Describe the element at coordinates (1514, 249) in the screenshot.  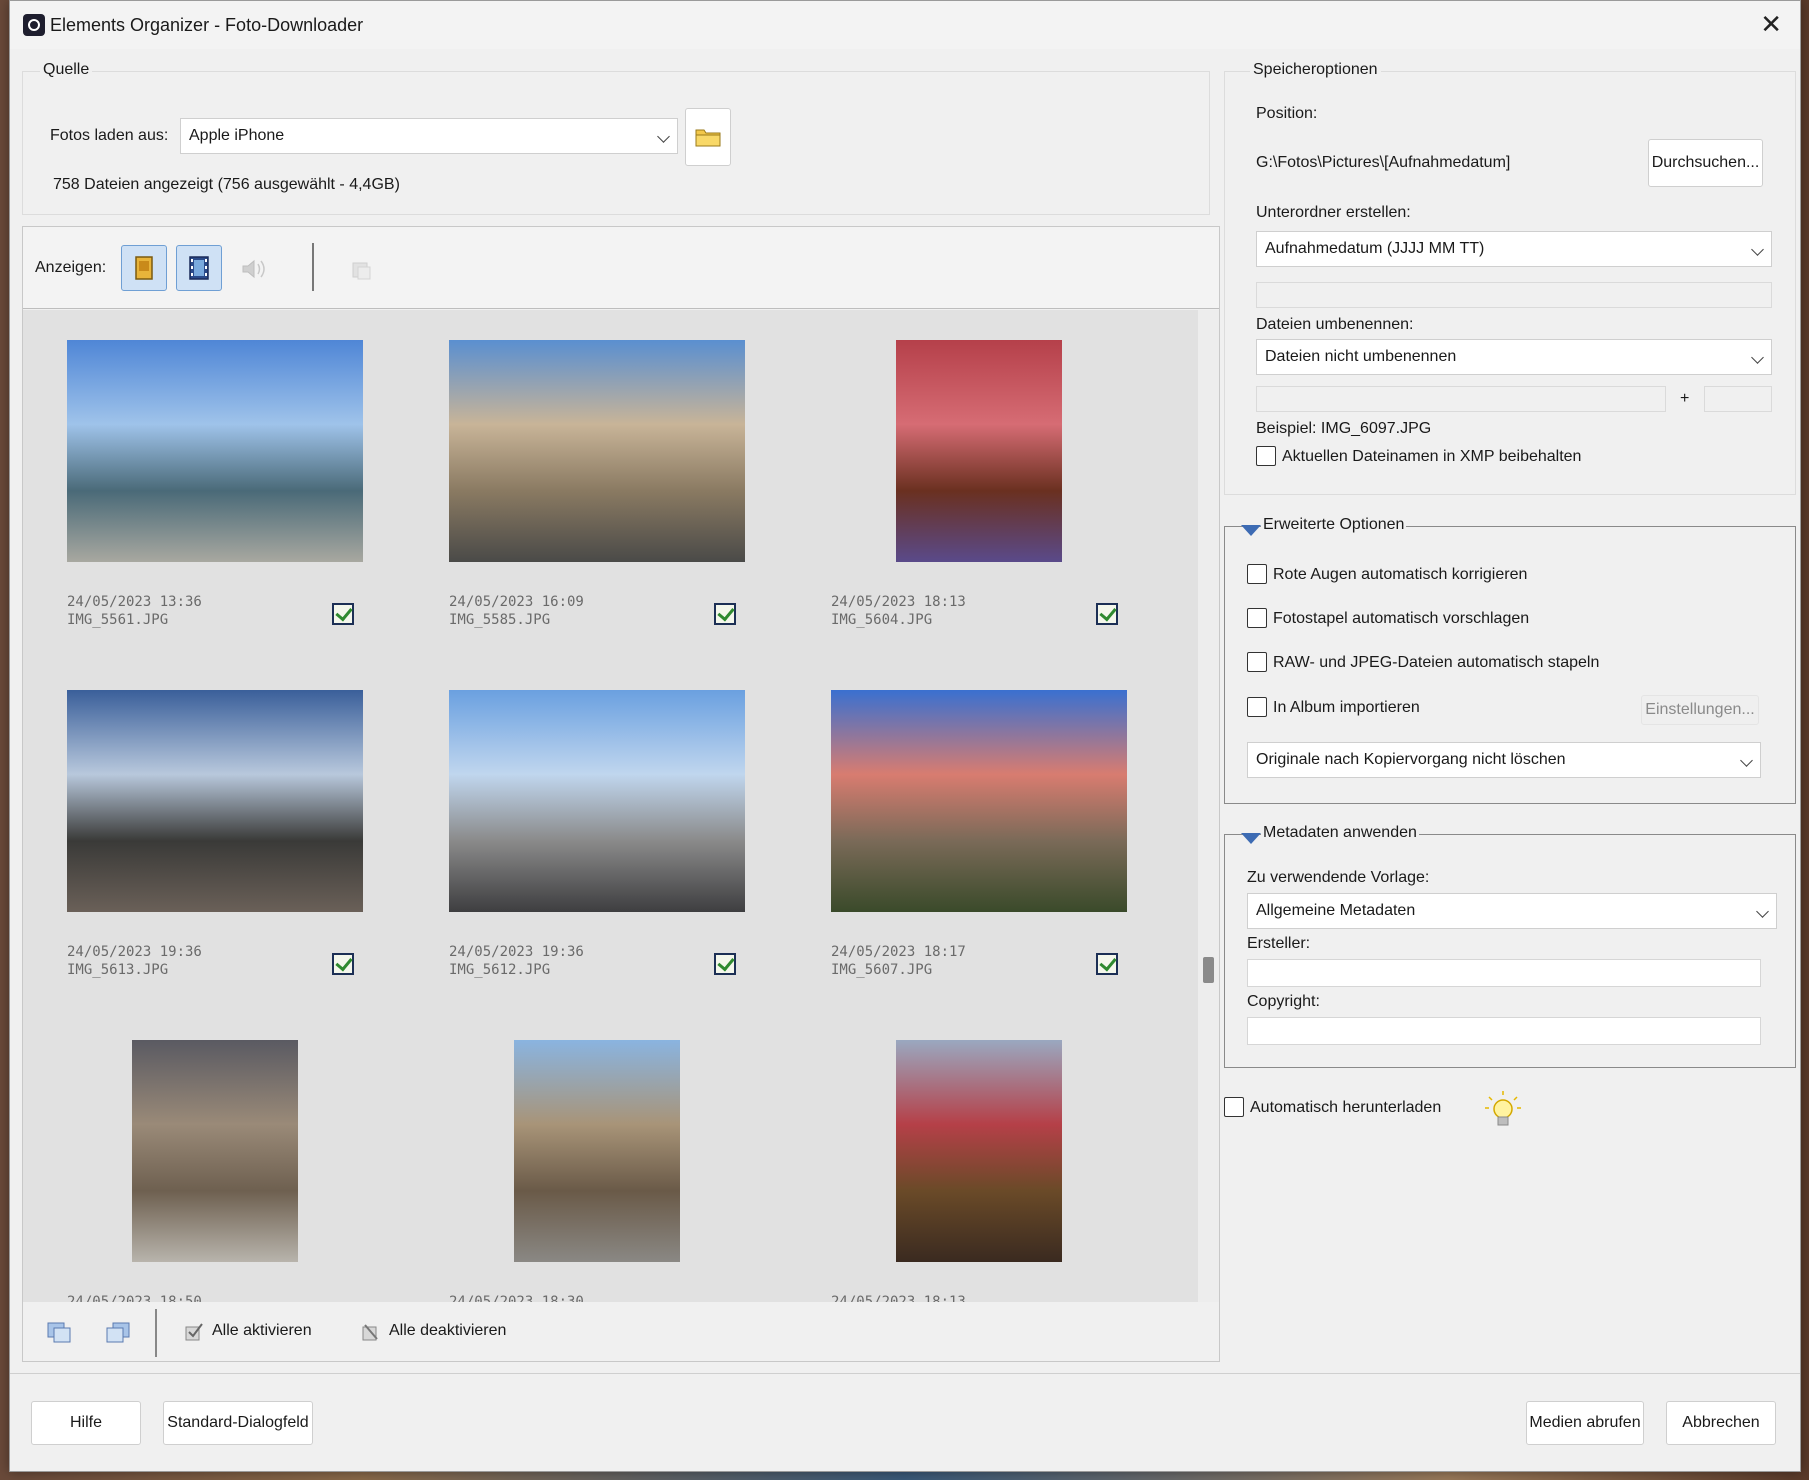
I see `subfolder-select: Aufnahmedatum (JJJJ MM TT)` at that location.